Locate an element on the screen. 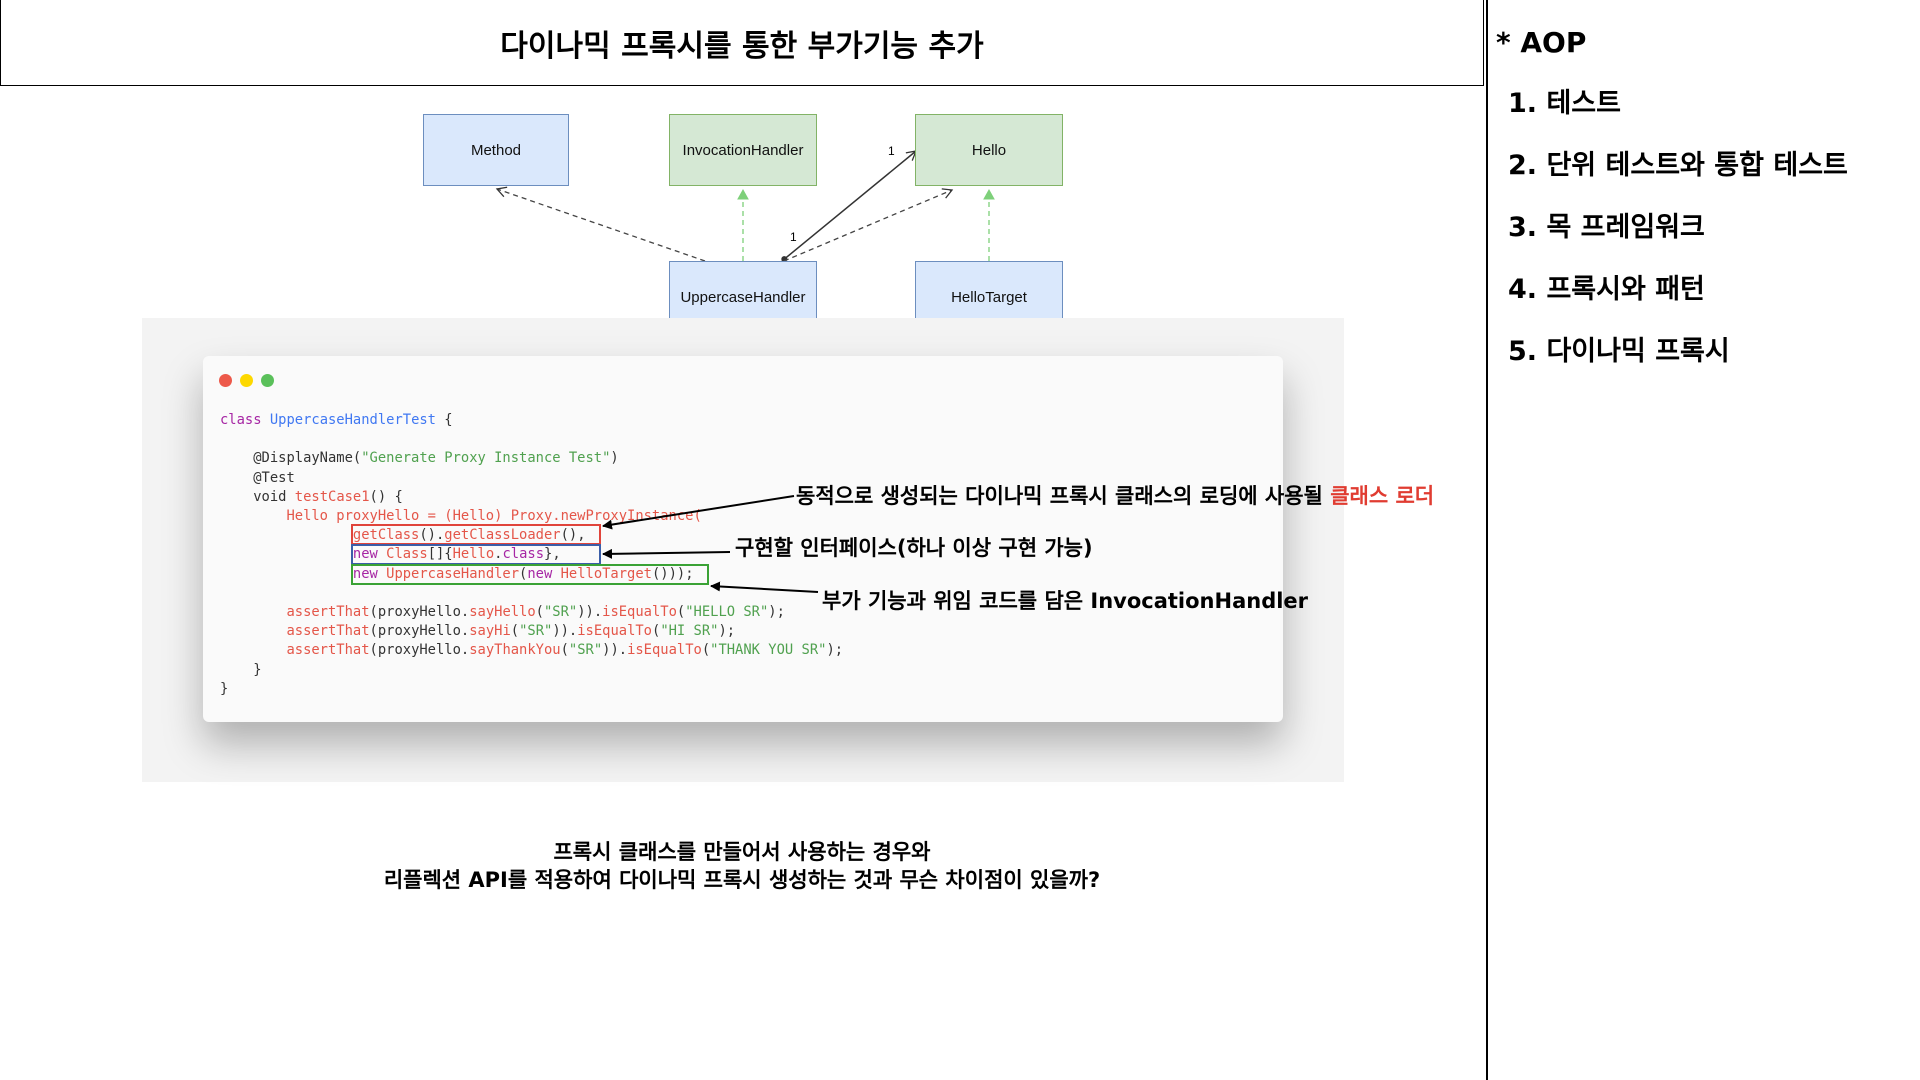 The width and height of the screenshot is (1920, 1080). code-token: UppercaseHandlerTest is located at coordinates (352, 420).